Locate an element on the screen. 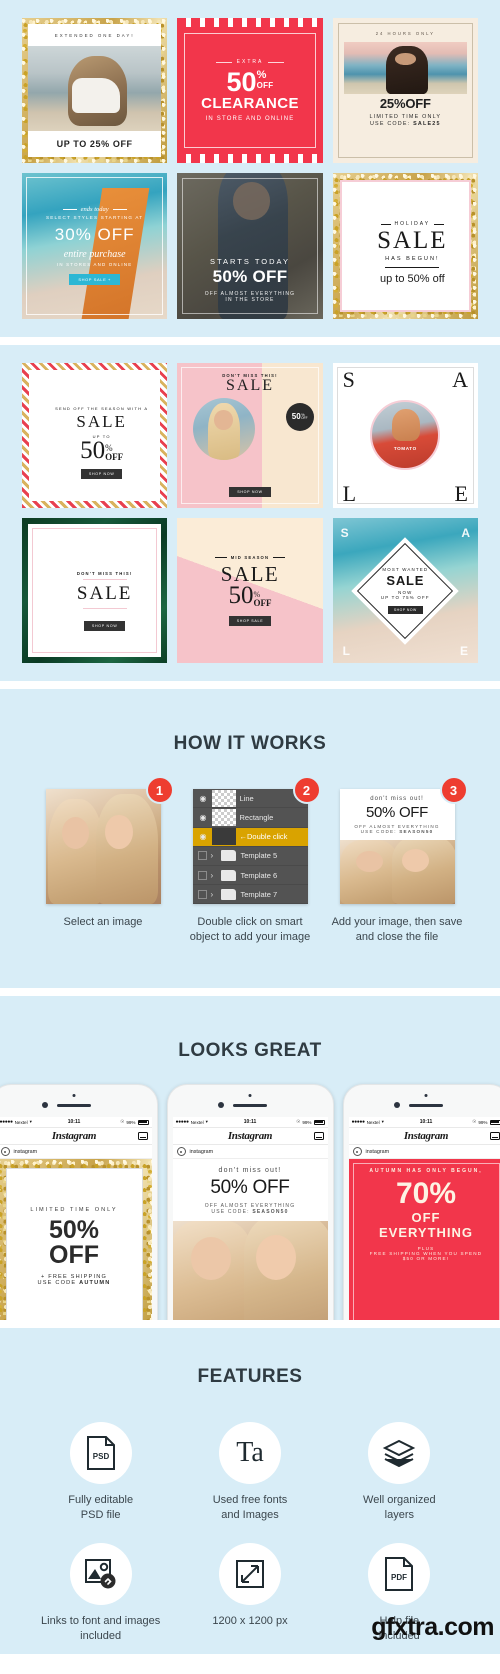  speaker-grille is located at coordinates (250, 1105).